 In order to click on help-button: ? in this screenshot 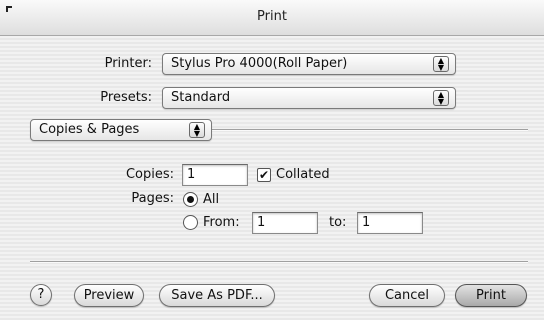, I will do `click(41, 295)`.